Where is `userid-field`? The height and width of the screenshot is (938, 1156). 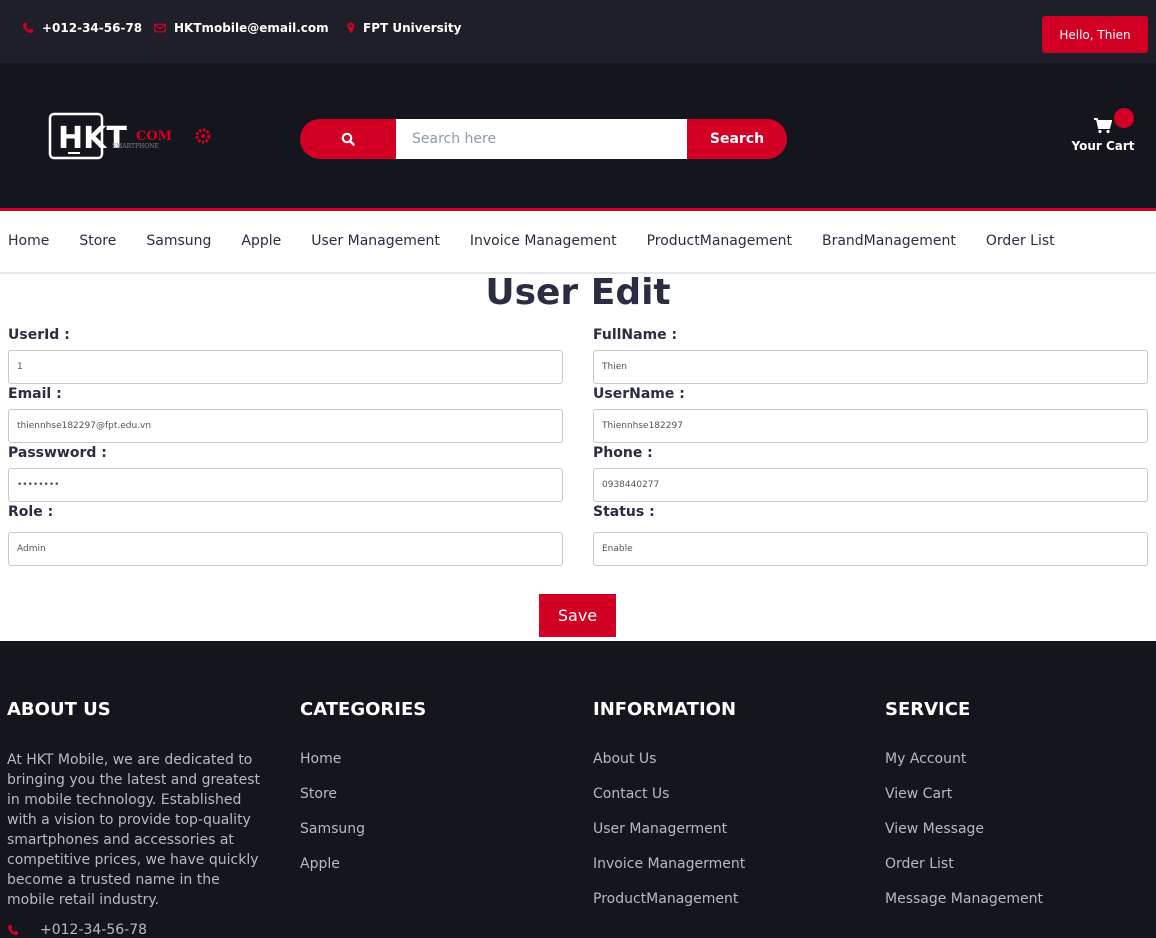
userid-field is located at coordinates (285, 367).